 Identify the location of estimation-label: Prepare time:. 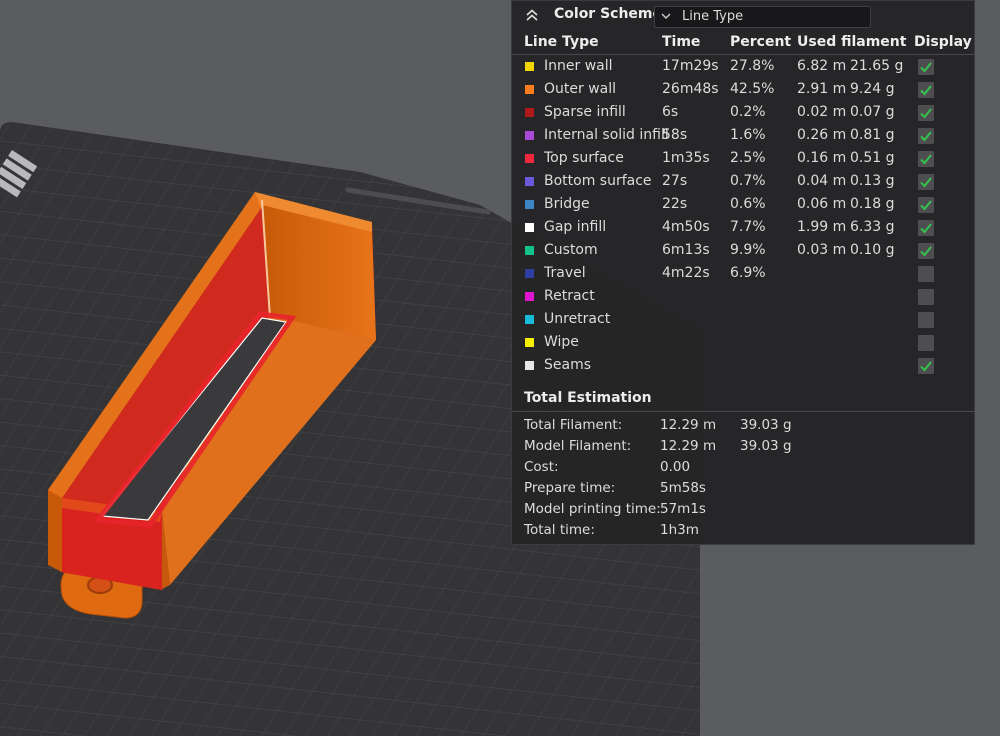
(570, 488).